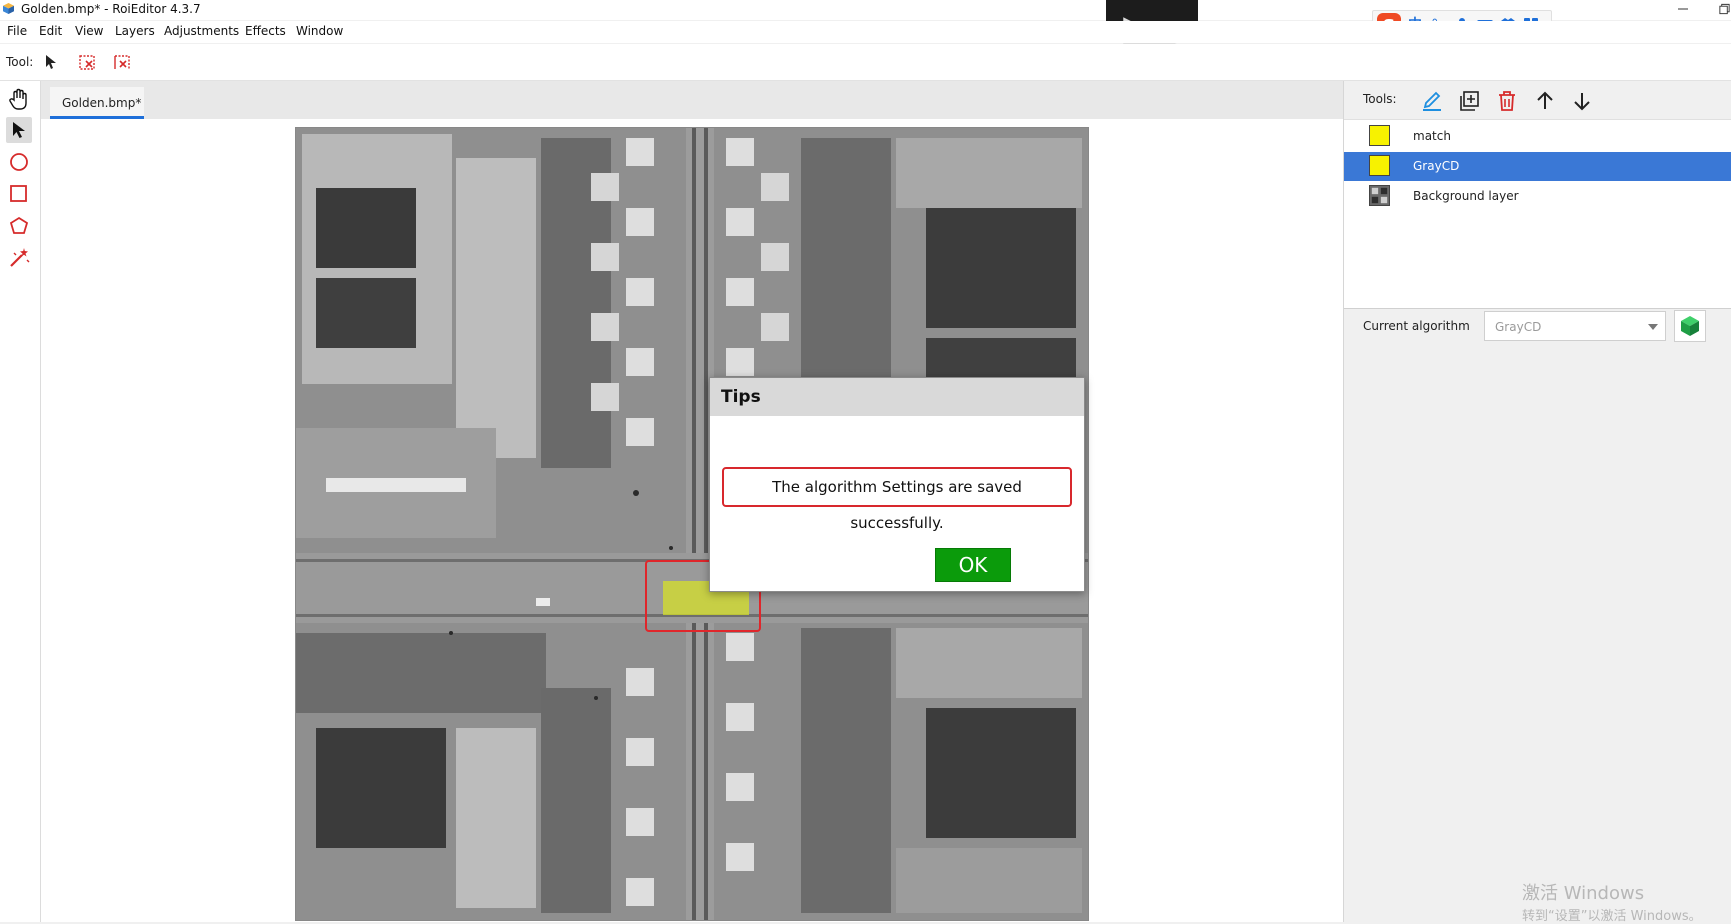  I want to click on layer-row-background: Background layer, so click(1537, 196).